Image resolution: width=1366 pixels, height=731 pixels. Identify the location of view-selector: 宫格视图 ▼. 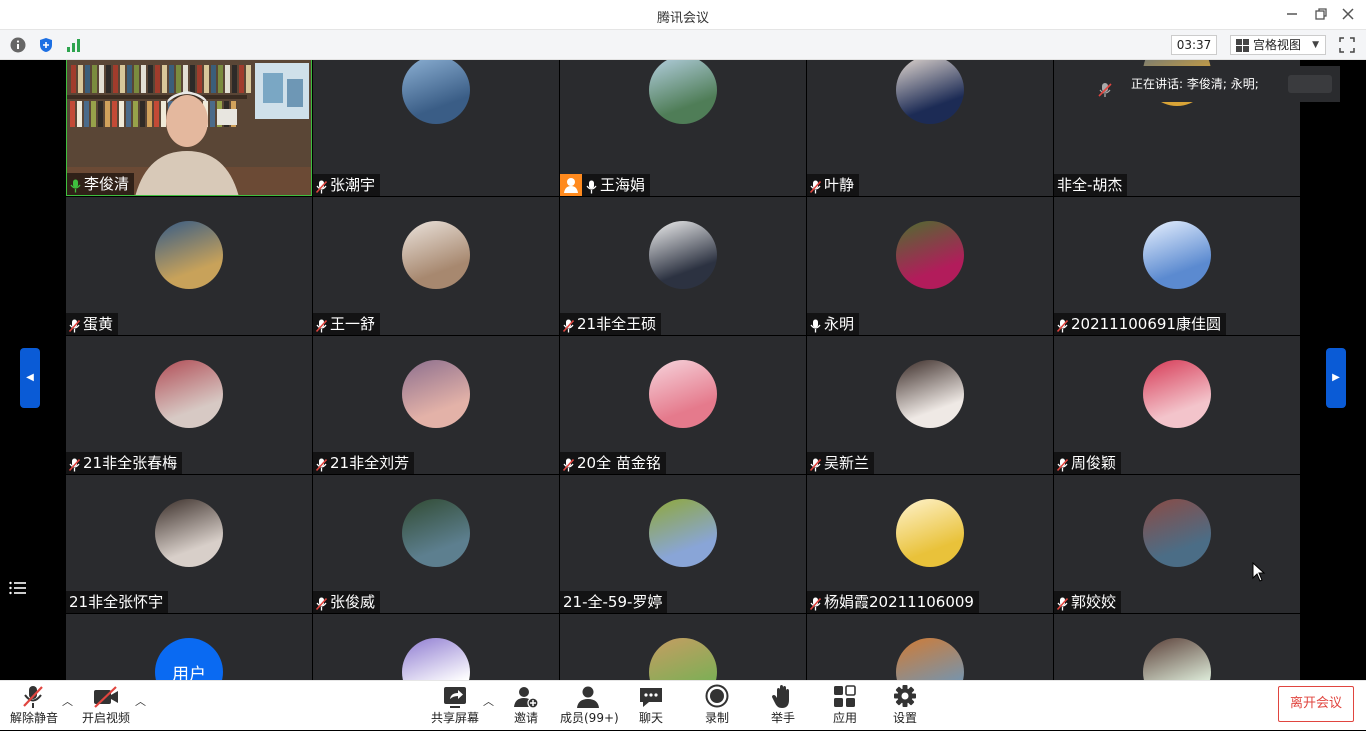
(1278, 45).